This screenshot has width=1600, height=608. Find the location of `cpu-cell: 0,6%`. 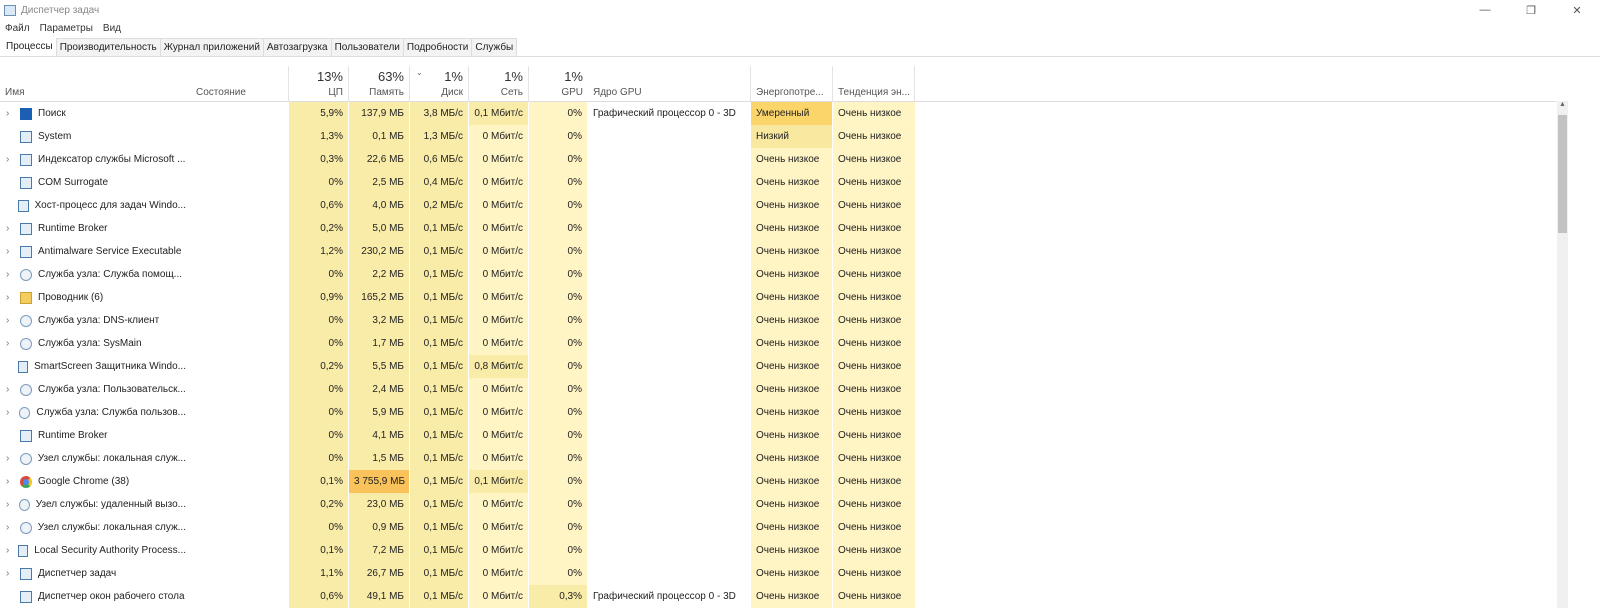

cpu-cell: 0,6% is located at coordinates (319, 205).